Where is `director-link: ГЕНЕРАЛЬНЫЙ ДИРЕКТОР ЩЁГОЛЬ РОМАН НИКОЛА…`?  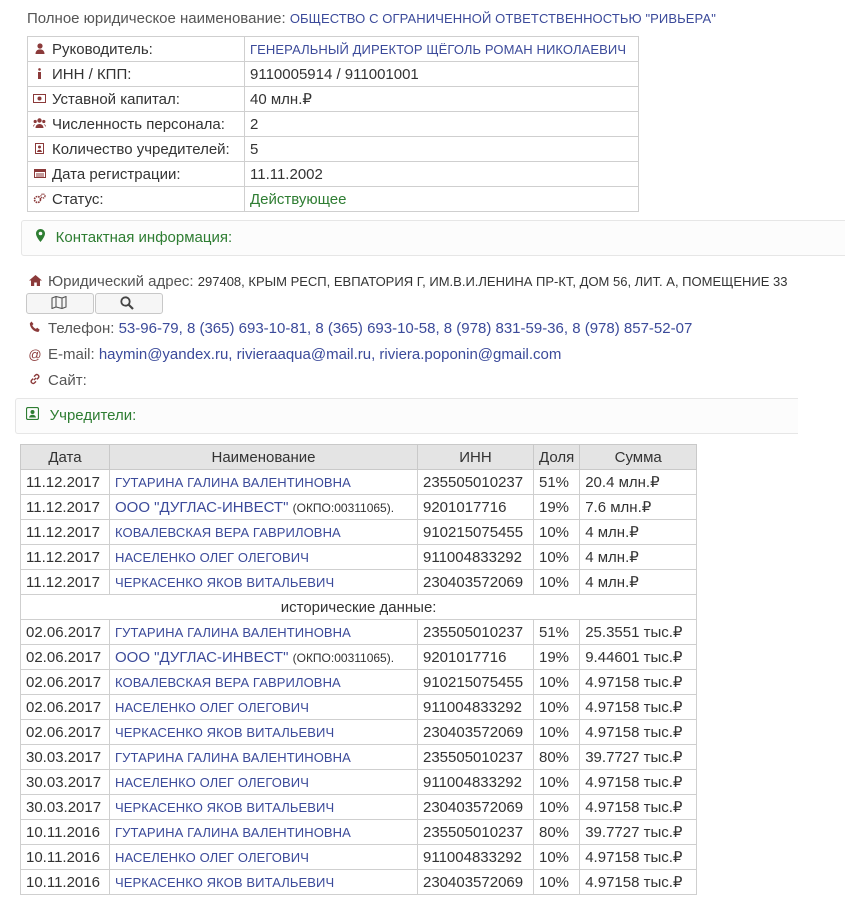
director-link: ГЕНЕРАЛЬНЫЙ ДИРЕКТОР ЩЁГОЛЬ РОМАН НИКОЛА… is located at coordinates (438, 49).